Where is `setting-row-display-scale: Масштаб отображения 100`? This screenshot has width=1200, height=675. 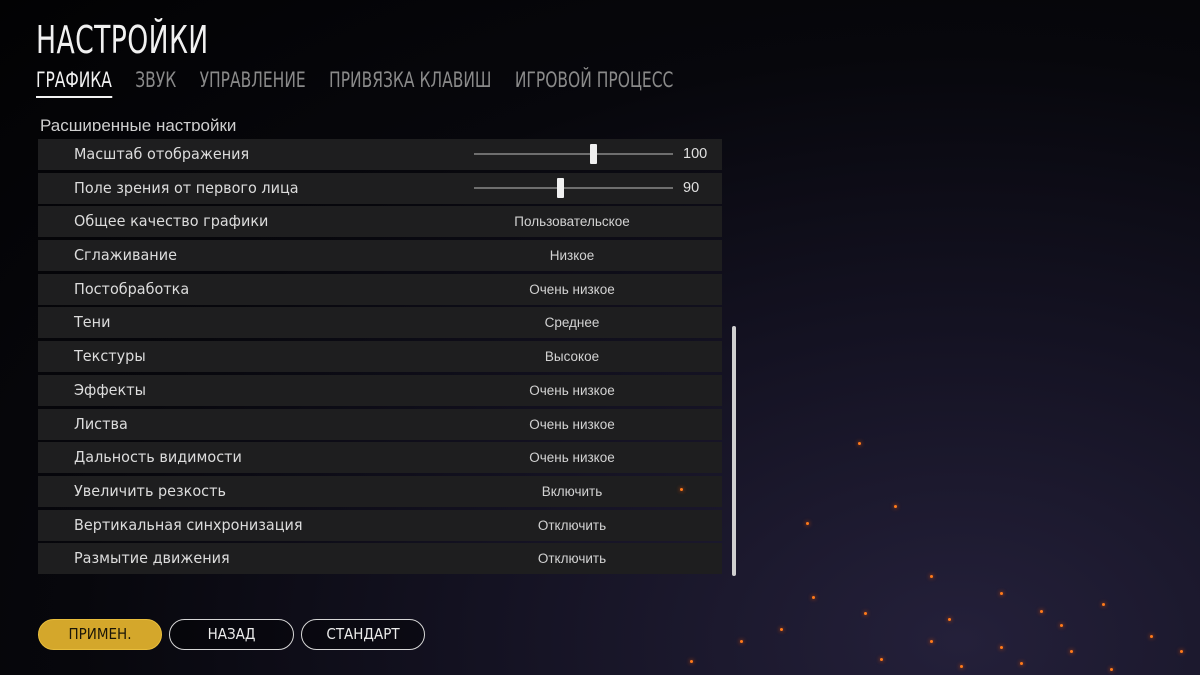 setting-row-display-scale: Масштаб отображения 100 is located at coordinates (380, 154).